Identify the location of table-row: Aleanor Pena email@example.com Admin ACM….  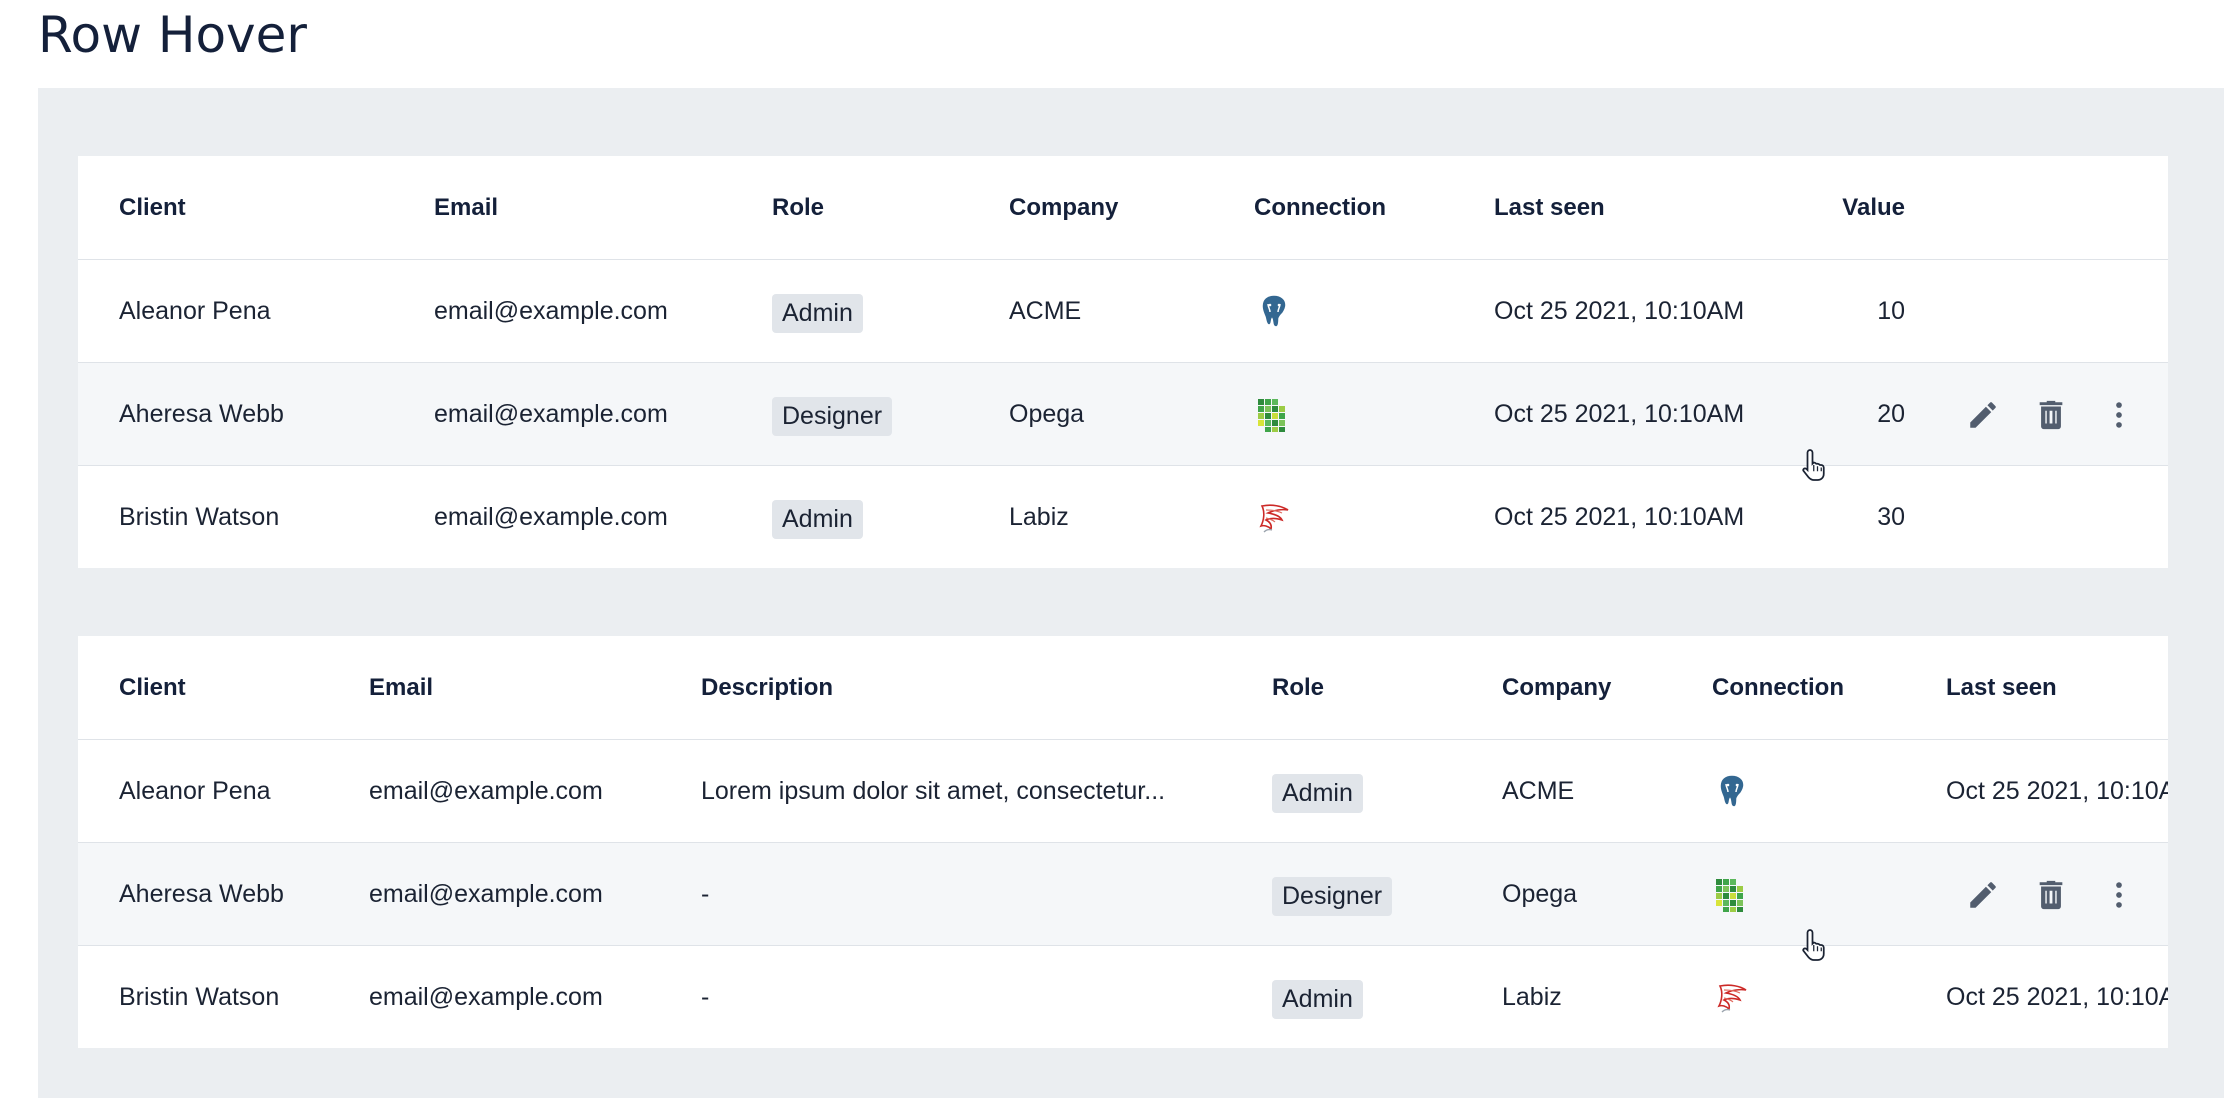
(1123, 311).